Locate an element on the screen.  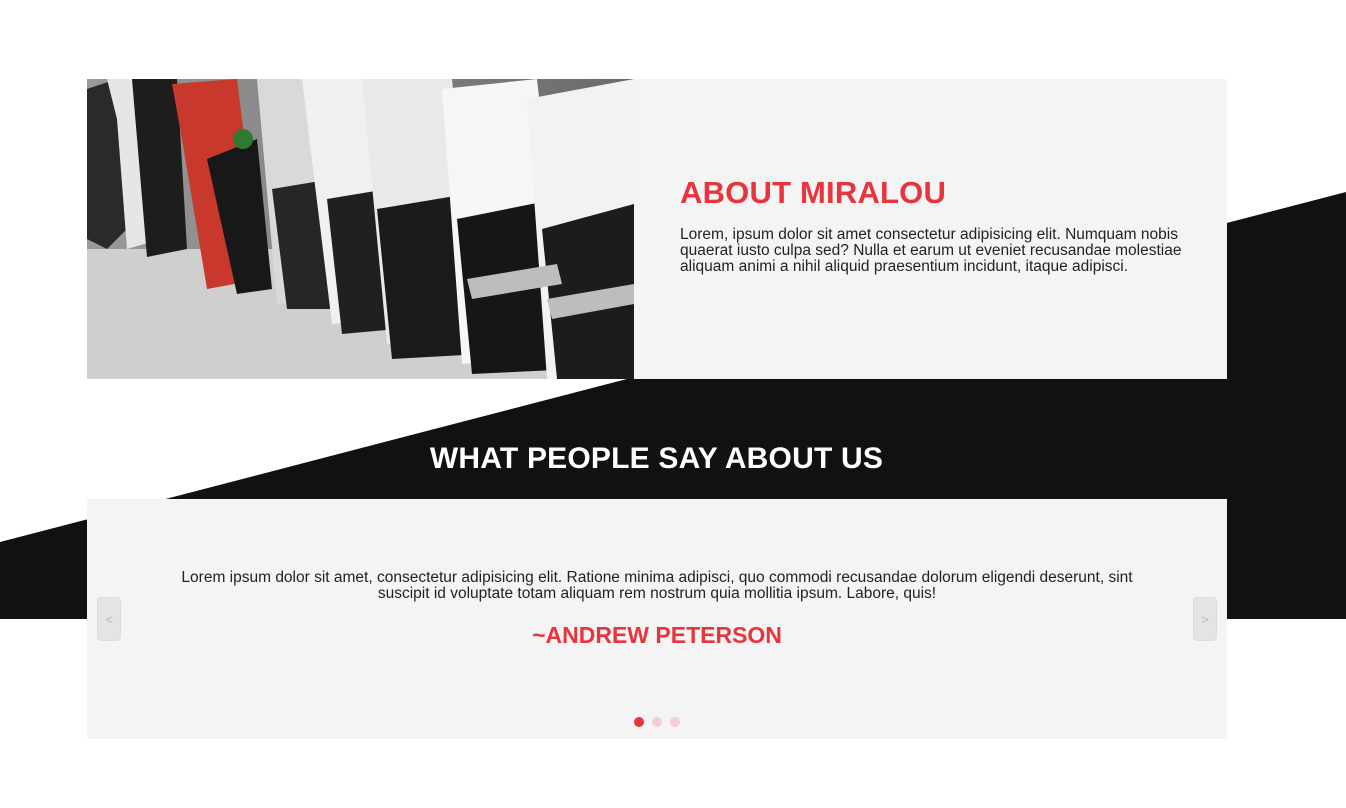
testimonial-author: ~ANDREW PETERSON is located at coordinates (657, 635).